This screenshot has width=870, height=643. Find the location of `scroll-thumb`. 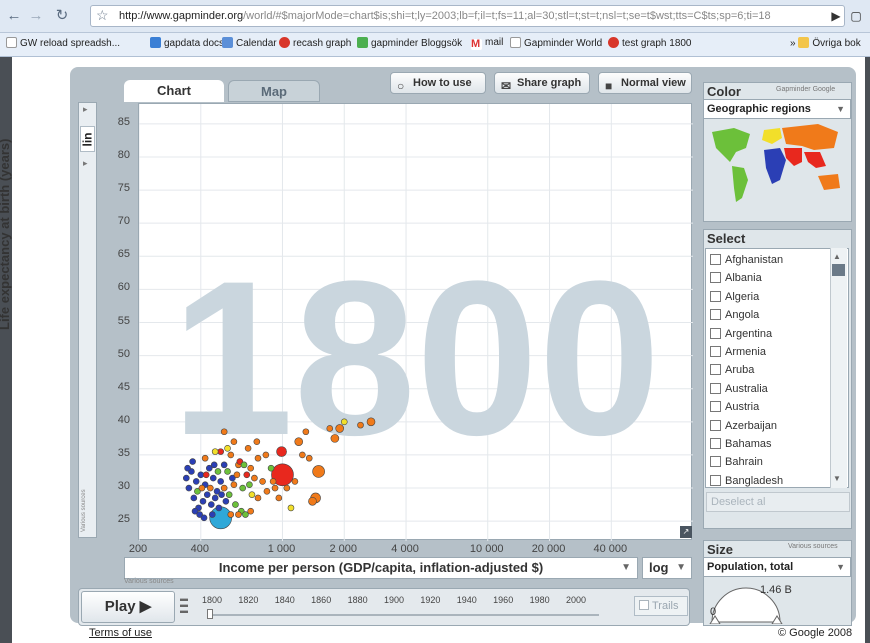

scroll-thumb is located at coordinates (838, 270).